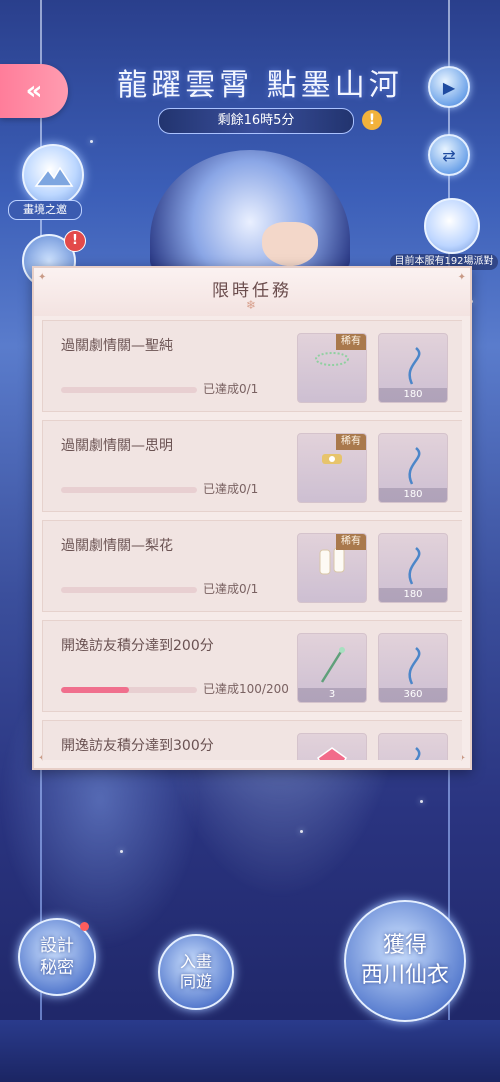 The height and width of the screenshot is (1082, 500). I want to click on task-card: 過關劇情關—梨花 已達成0/1 稀有 180, so click(252, 566).